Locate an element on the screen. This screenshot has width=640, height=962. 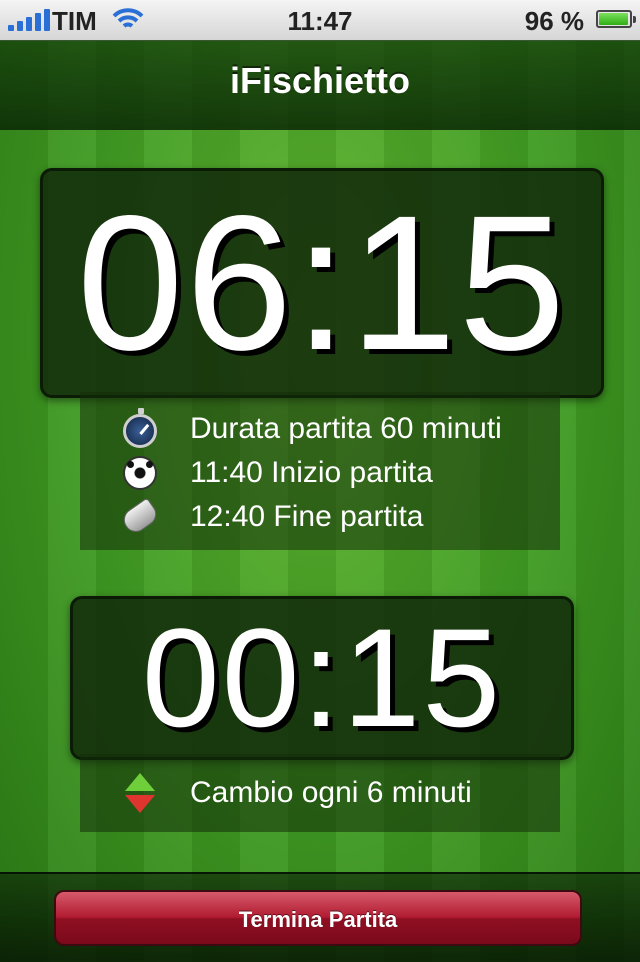
battery-percent: 96 % is located at coordinates (554, 21).